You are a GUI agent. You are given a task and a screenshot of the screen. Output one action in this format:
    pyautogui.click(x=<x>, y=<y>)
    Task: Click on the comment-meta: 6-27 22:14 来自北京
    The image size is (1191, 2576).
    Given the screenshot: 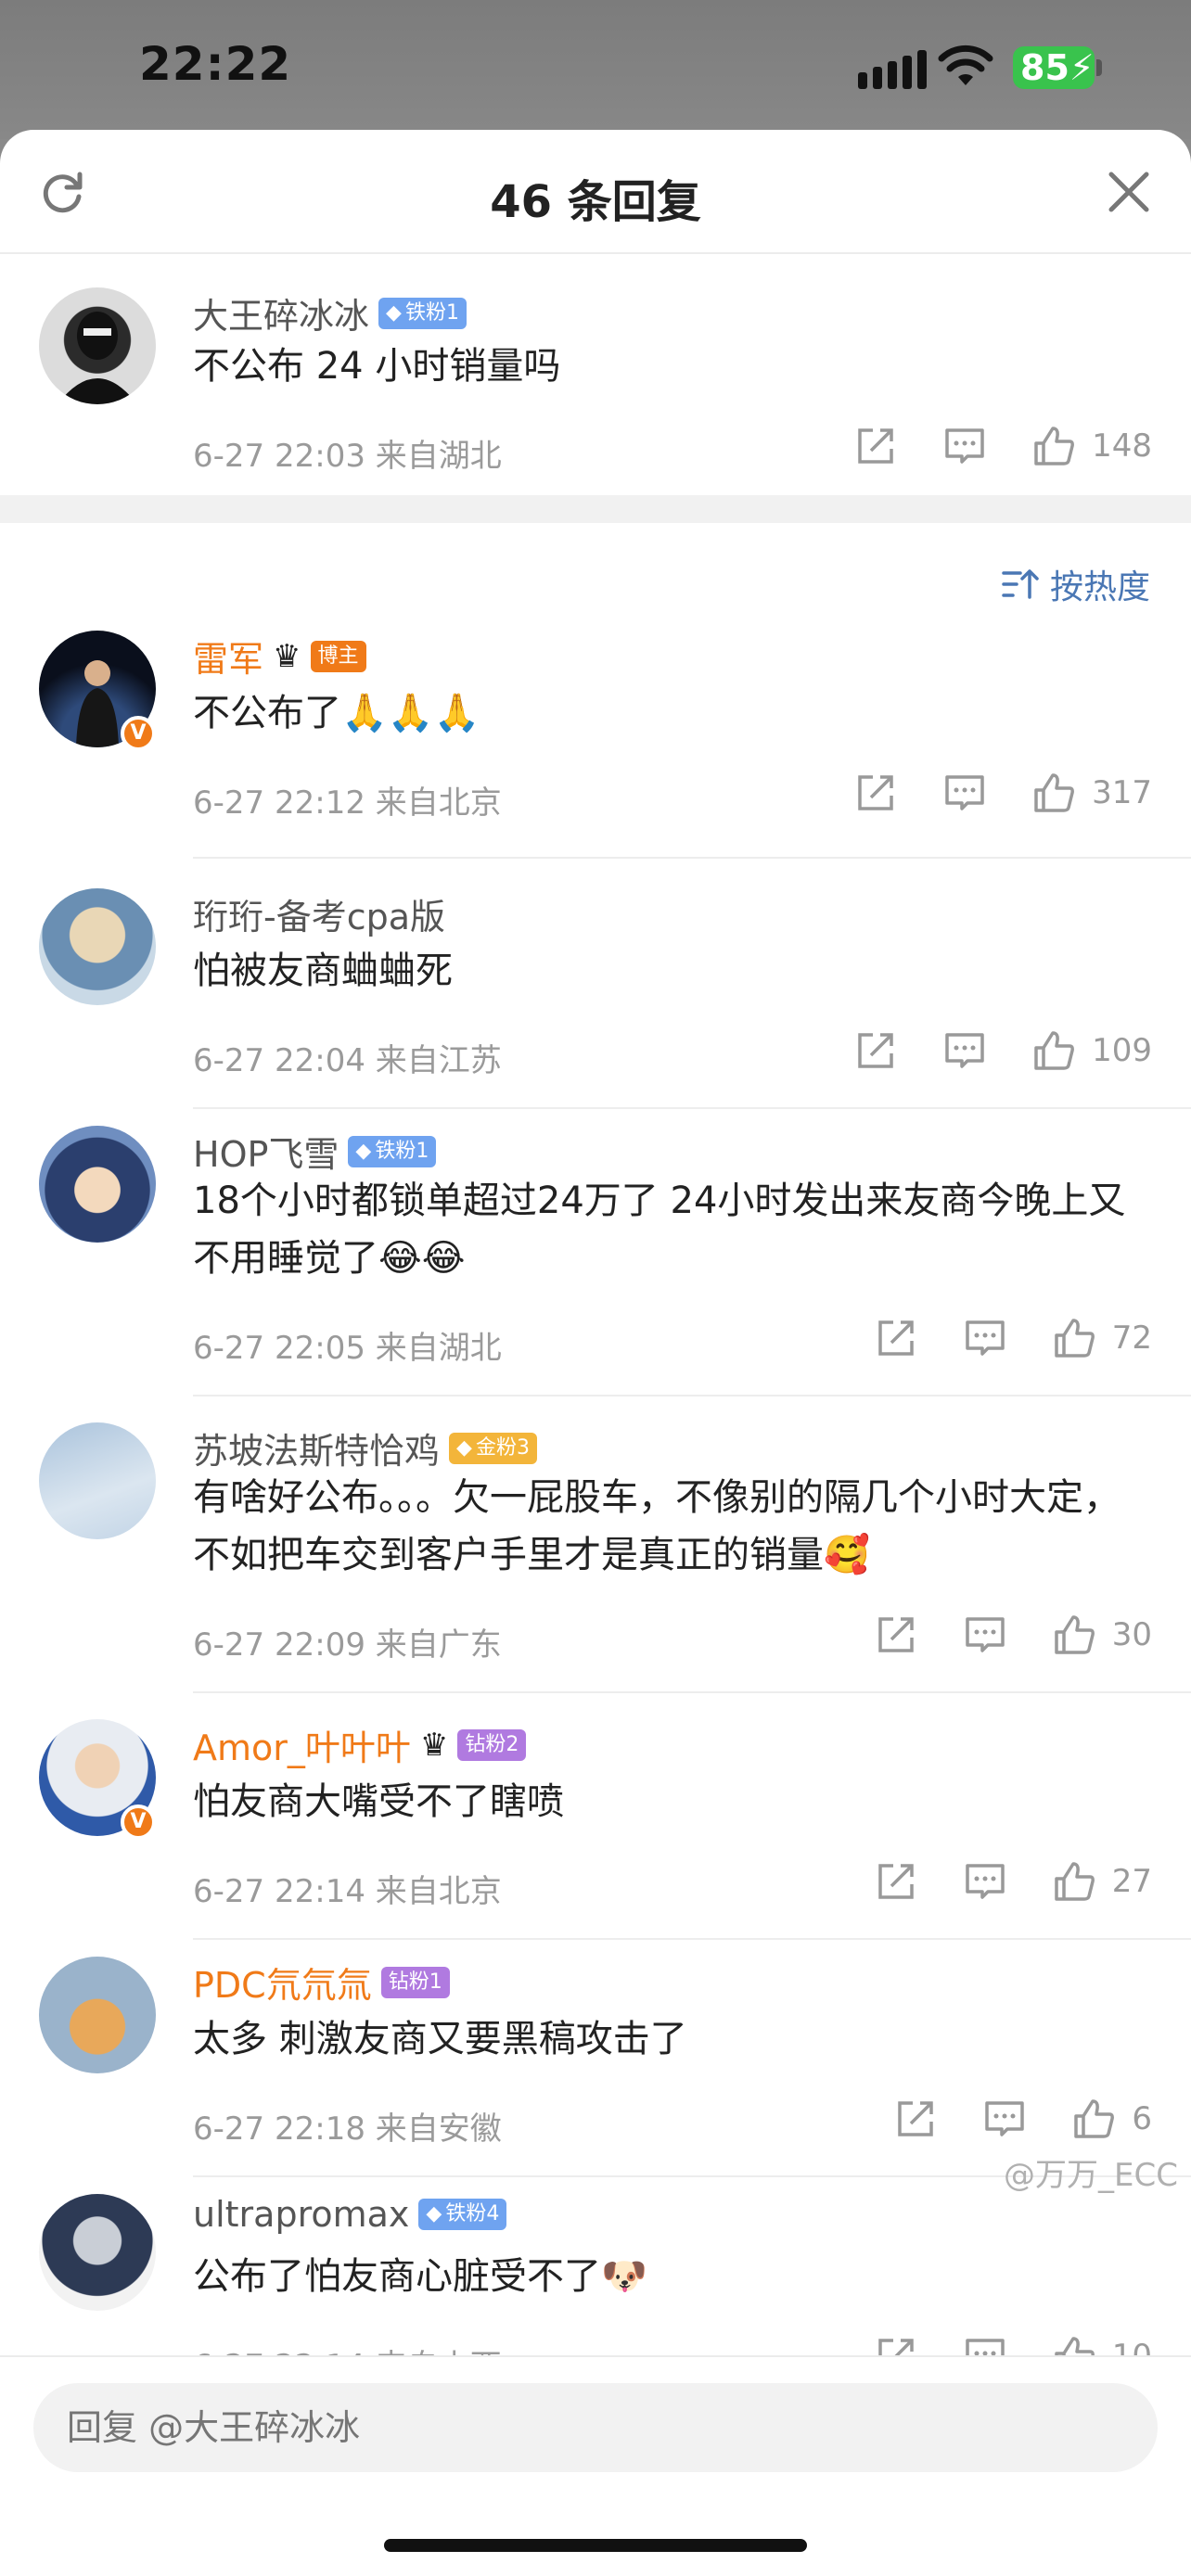 What is the action you would take?
    pyautogui.click(x=347, y=1888)
    